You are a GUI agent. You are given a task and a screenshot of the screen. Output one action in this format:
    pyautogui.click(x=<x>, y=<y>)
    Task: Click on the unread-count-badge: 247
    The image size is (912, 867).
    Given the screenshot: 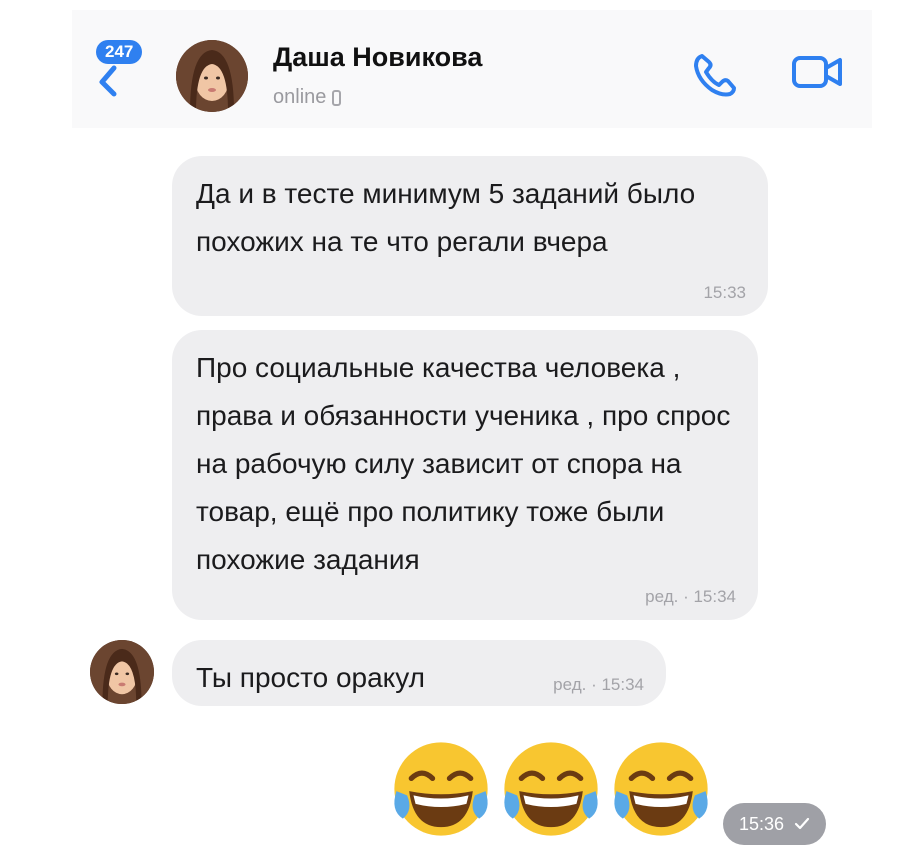 What is the action you would take?
    pyautogui.click(x=119, y=52)
    